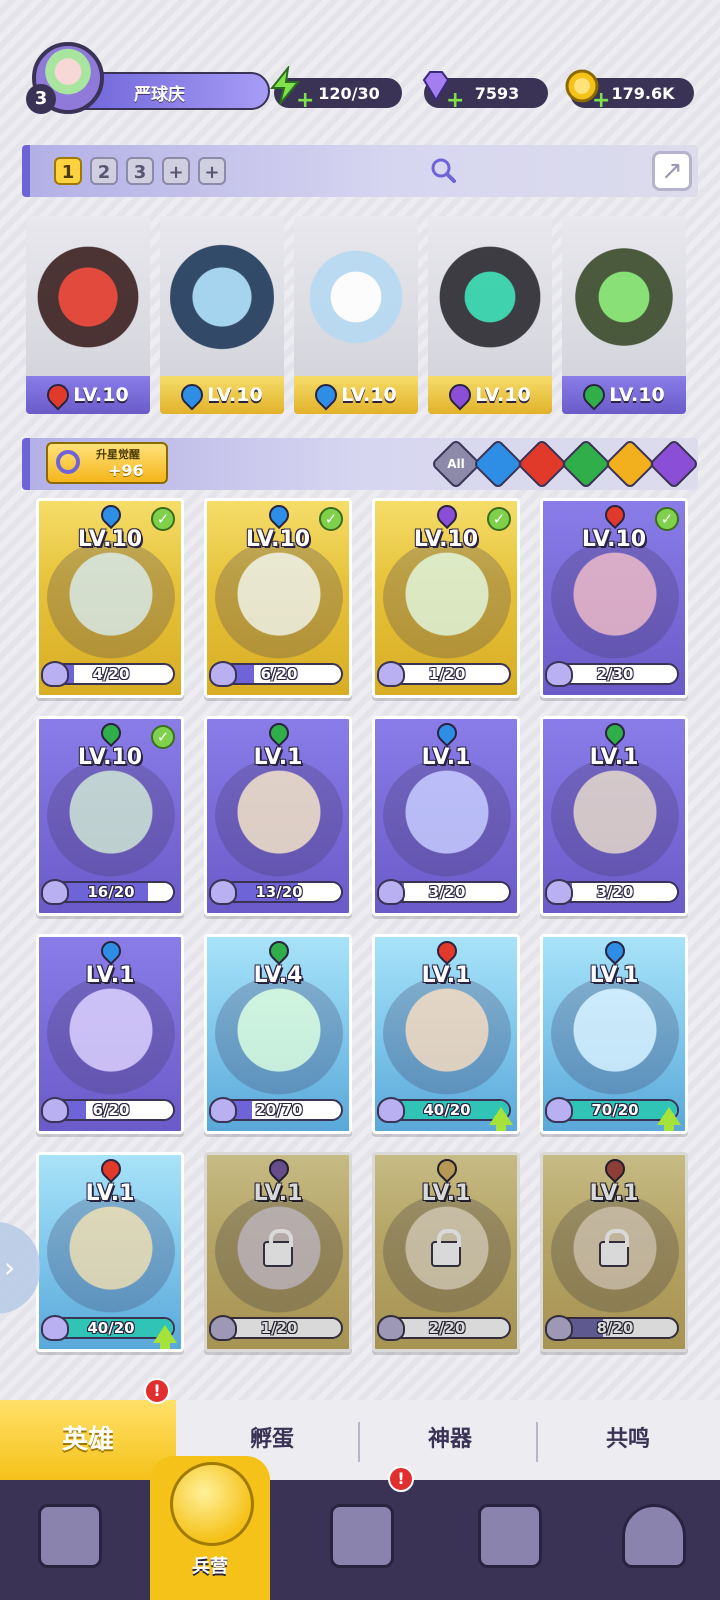 This screenshot has width=720, height=1600. I want to click on locked-building-icon, so click(510, 1536).